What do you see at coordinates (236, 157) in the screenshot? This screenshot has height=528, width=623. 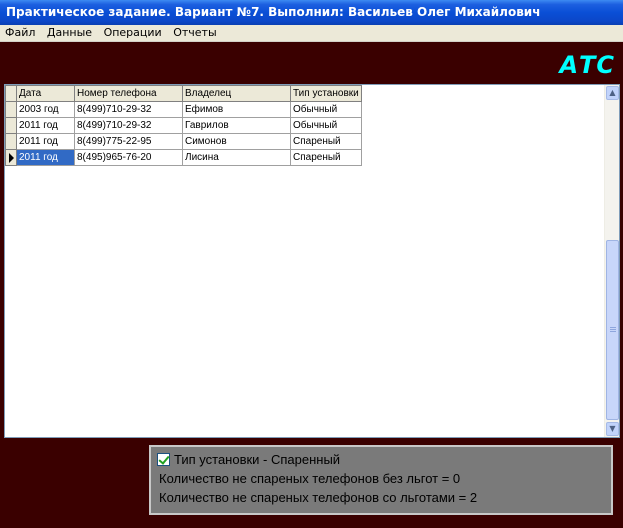 I see `cell-owner: Лисина` at bounding box center [236, 157].